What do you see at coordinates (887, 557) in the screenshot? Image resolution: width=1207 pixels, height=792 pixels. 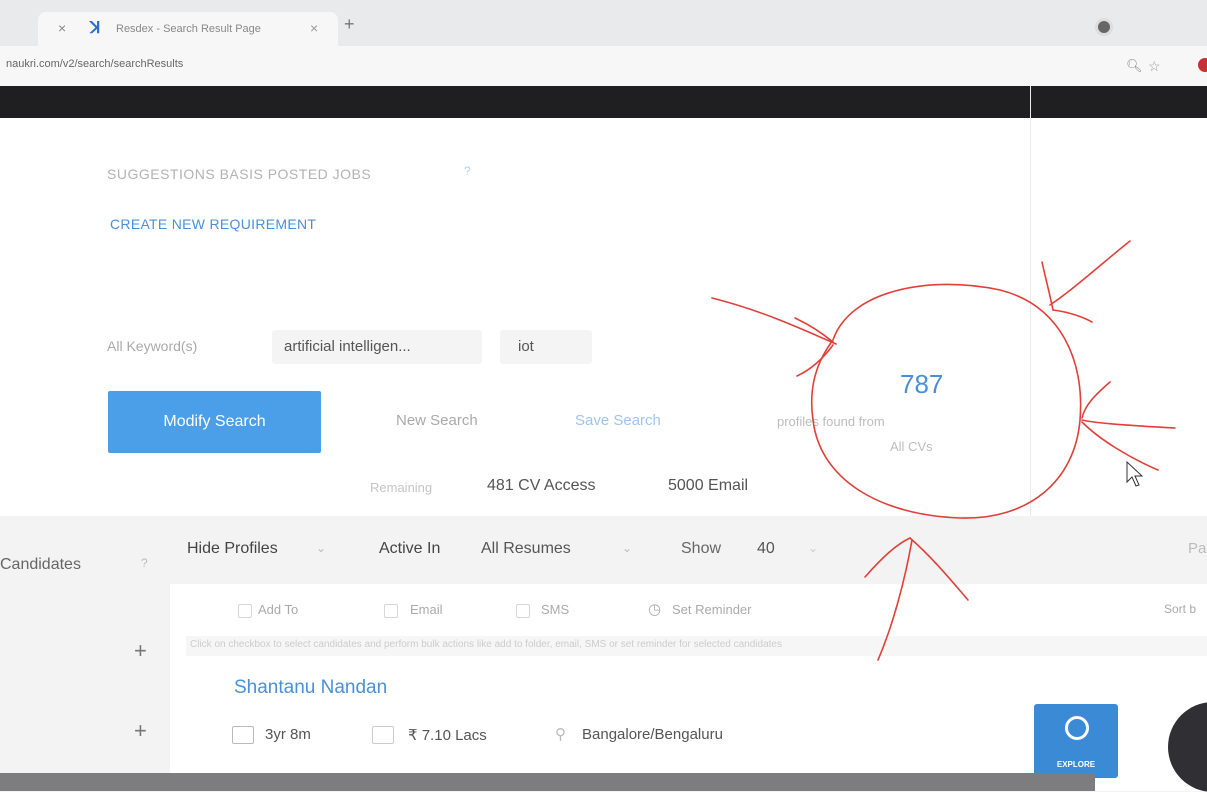 I see `annotation-arrow` at bounding box center [887, 557].